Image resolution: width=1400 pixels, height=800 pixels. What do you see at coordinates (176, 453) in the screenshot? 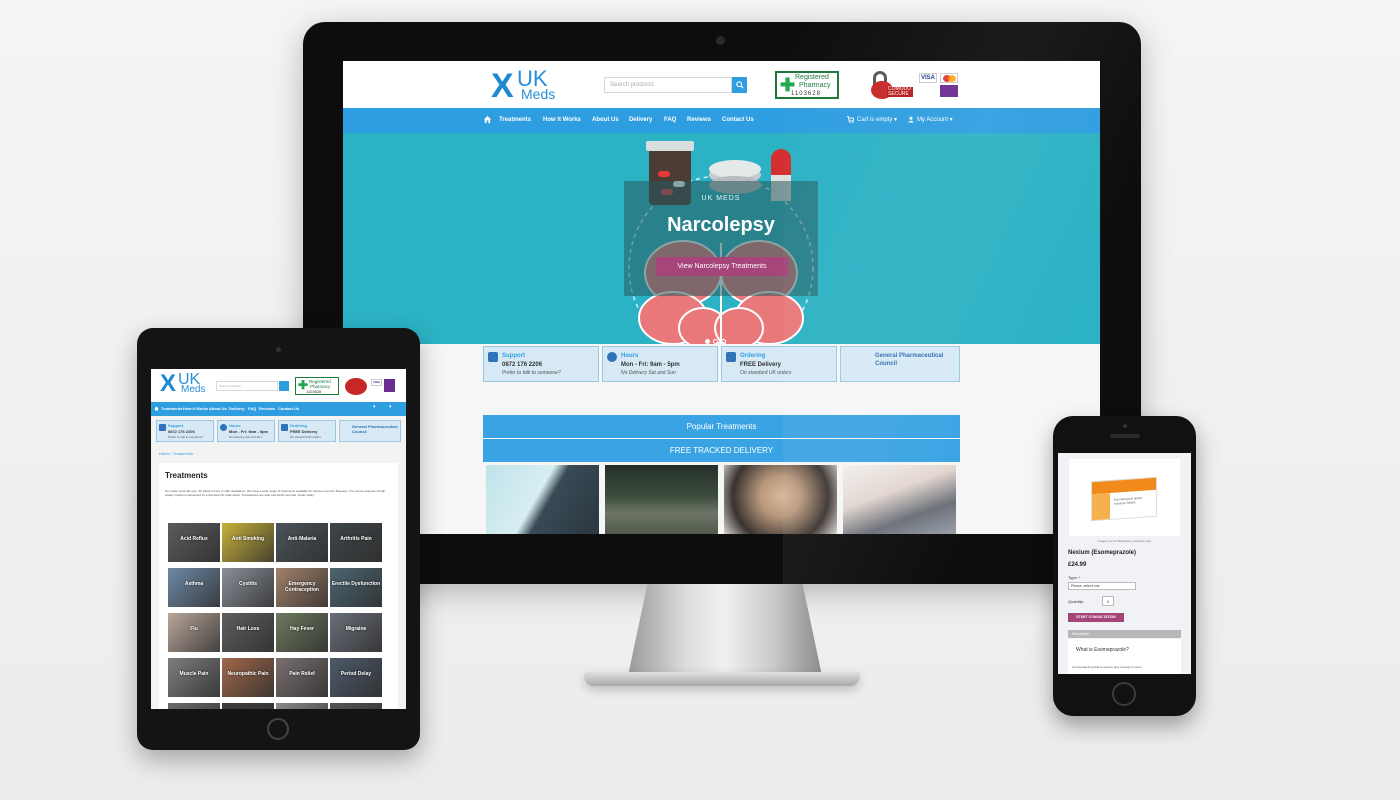
I see `breadcrumb: Home / Treatments` at bounding box center [176, 453].